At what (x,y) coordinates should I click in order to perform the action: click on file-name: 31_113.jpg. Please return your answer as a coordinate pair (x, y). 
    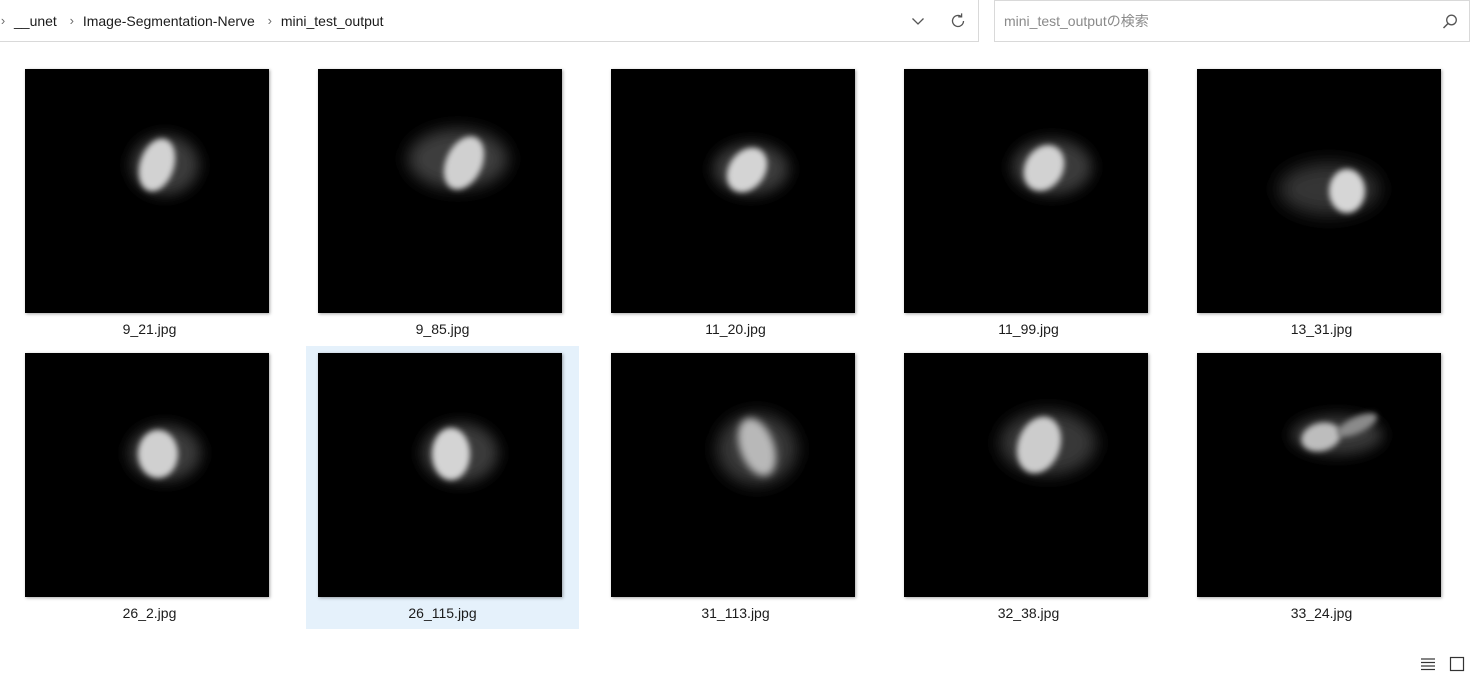
    Looking at the image, I should click on (735, 613).